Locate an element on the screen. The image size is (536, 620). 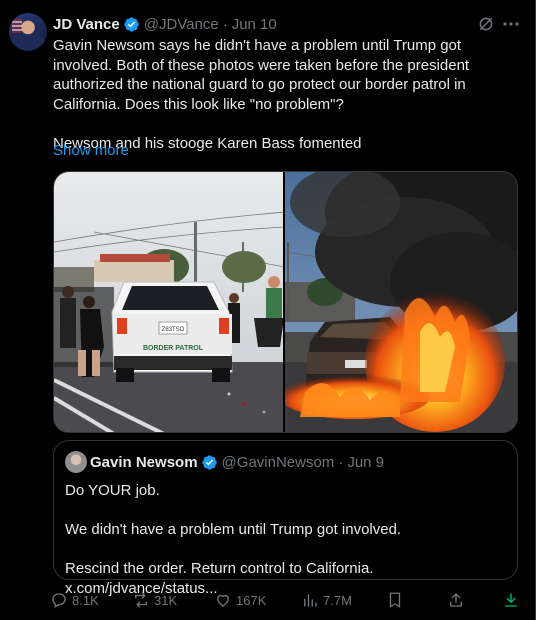
repost-count: 31K is located at coordinates (166, 600).